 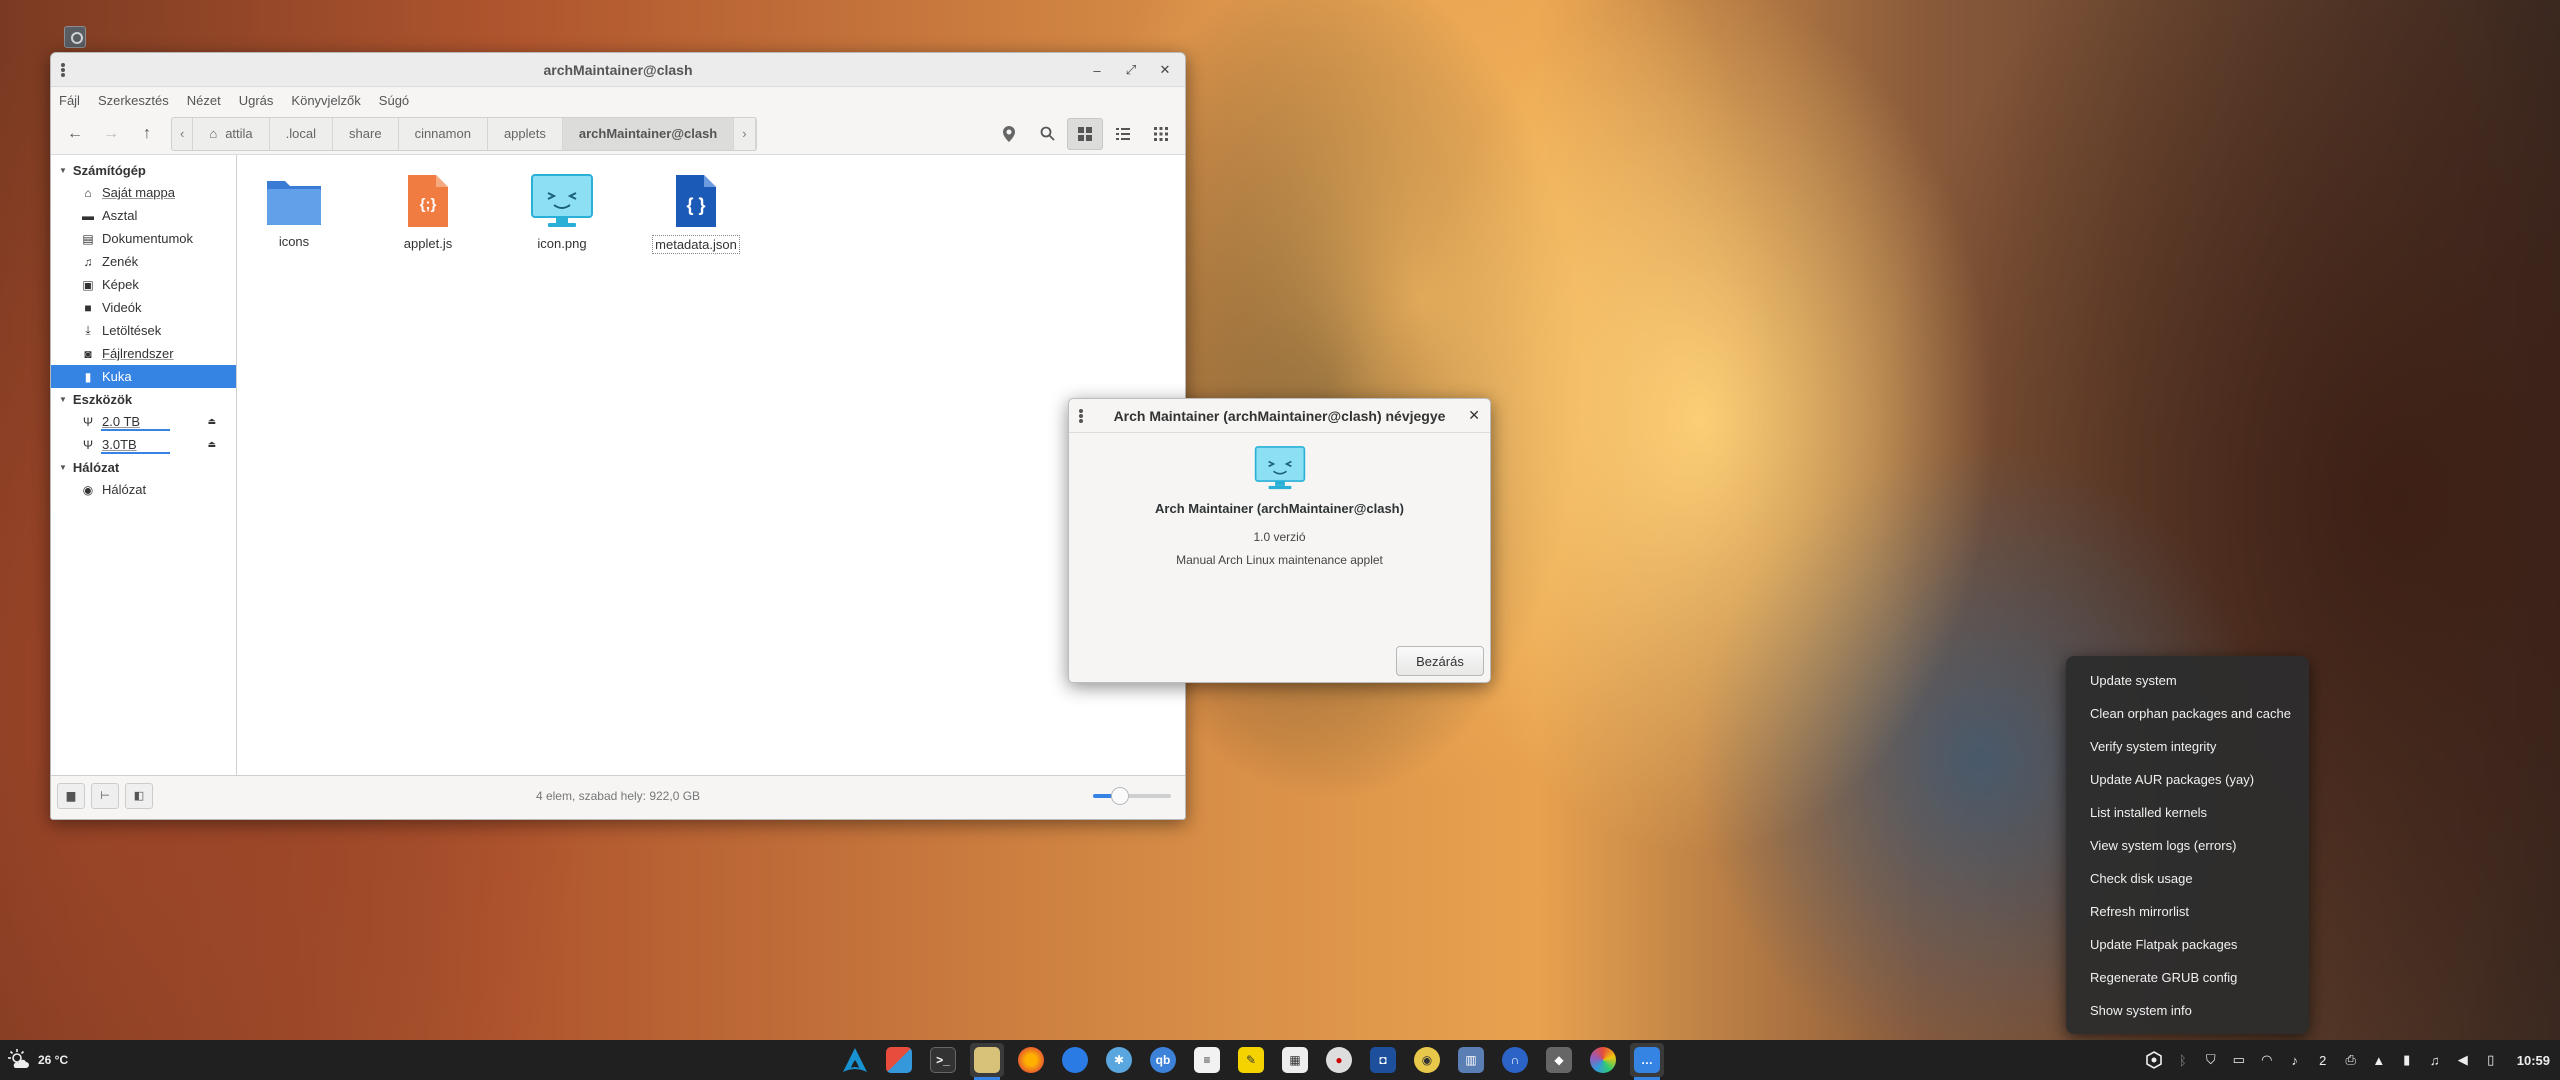 What do you see at coordinates (1251, 1060) in the screenshot?
I see `notes-app-icon: ✎` at bounding box center [1251, 1060].